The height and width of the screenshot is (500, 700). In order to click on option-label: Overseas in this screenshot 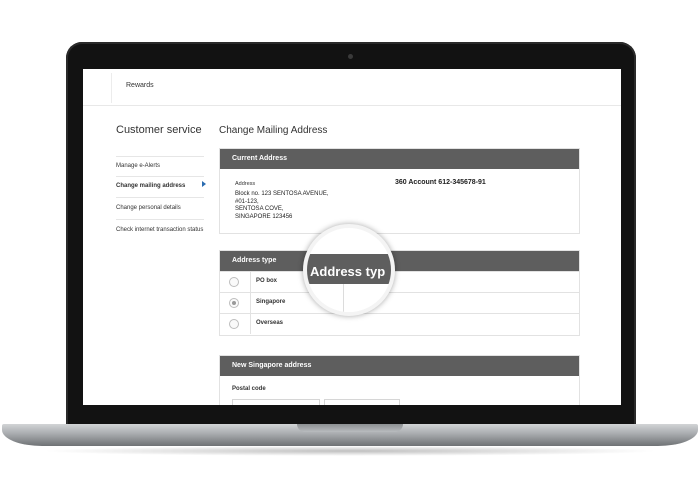, I will do `click(270, 323)`.